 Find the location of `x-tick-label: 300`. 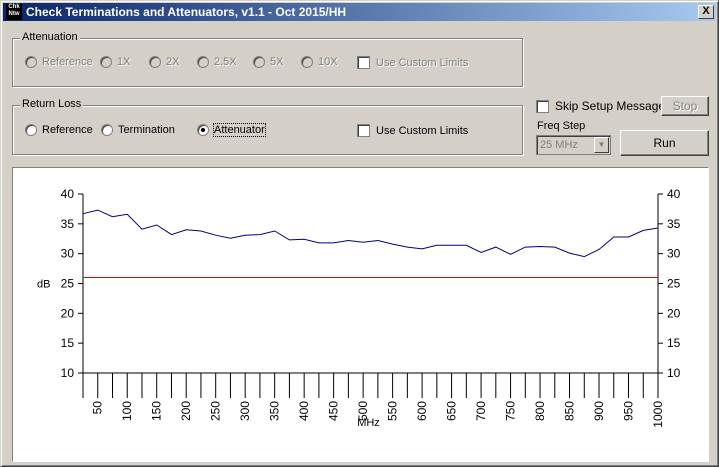

x-tick-label: 300 is located at coordinates (245, 411).